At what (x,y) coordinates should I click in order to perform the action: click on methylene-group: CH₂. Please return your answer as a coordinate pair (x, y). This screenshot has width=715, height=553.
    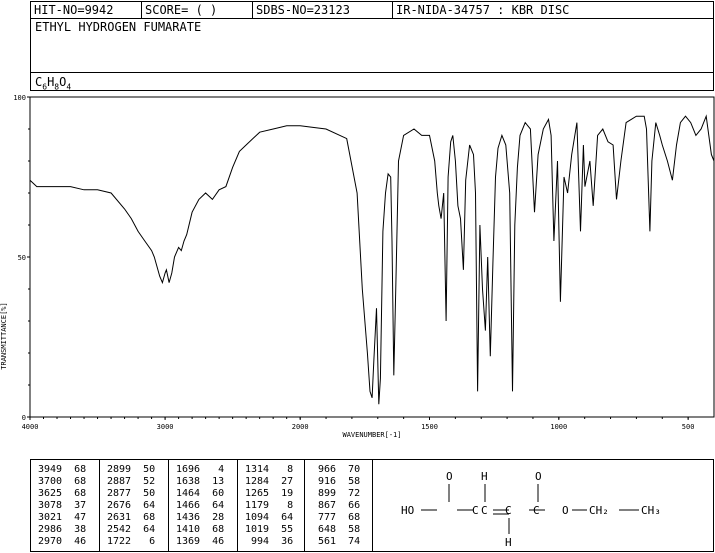
    Looking at the image, I should click on (599, 510).